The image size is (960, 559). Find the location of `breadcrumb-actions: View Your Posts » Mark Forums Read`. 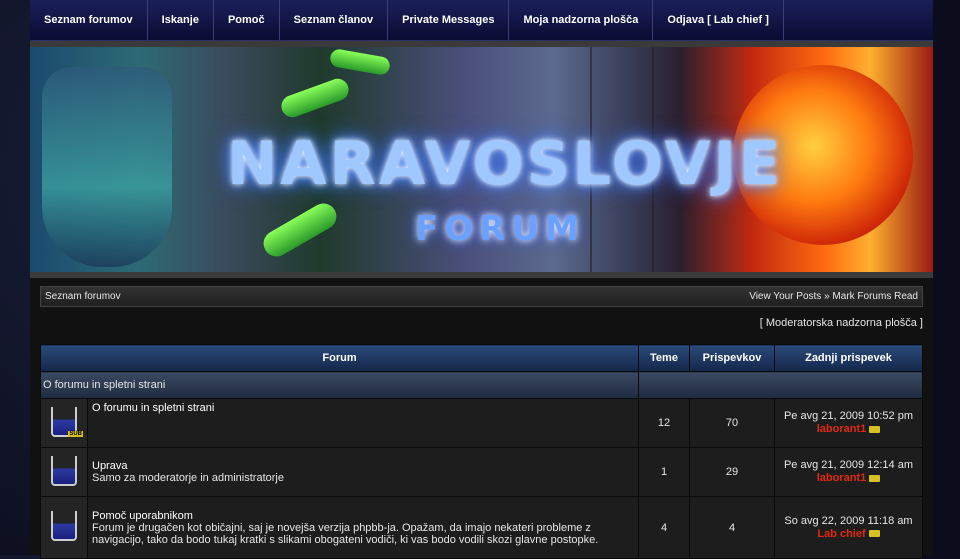

breadcrumb-actions: View Your Posts » Mark Forums Read is located at coordinates (833, 296).